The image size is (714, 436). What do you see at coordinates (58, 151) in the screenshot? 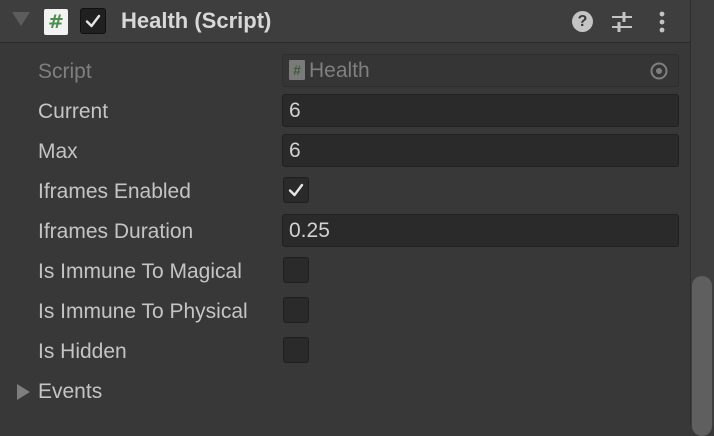
I see `max-label: Max` at bounding box center [58, 151].